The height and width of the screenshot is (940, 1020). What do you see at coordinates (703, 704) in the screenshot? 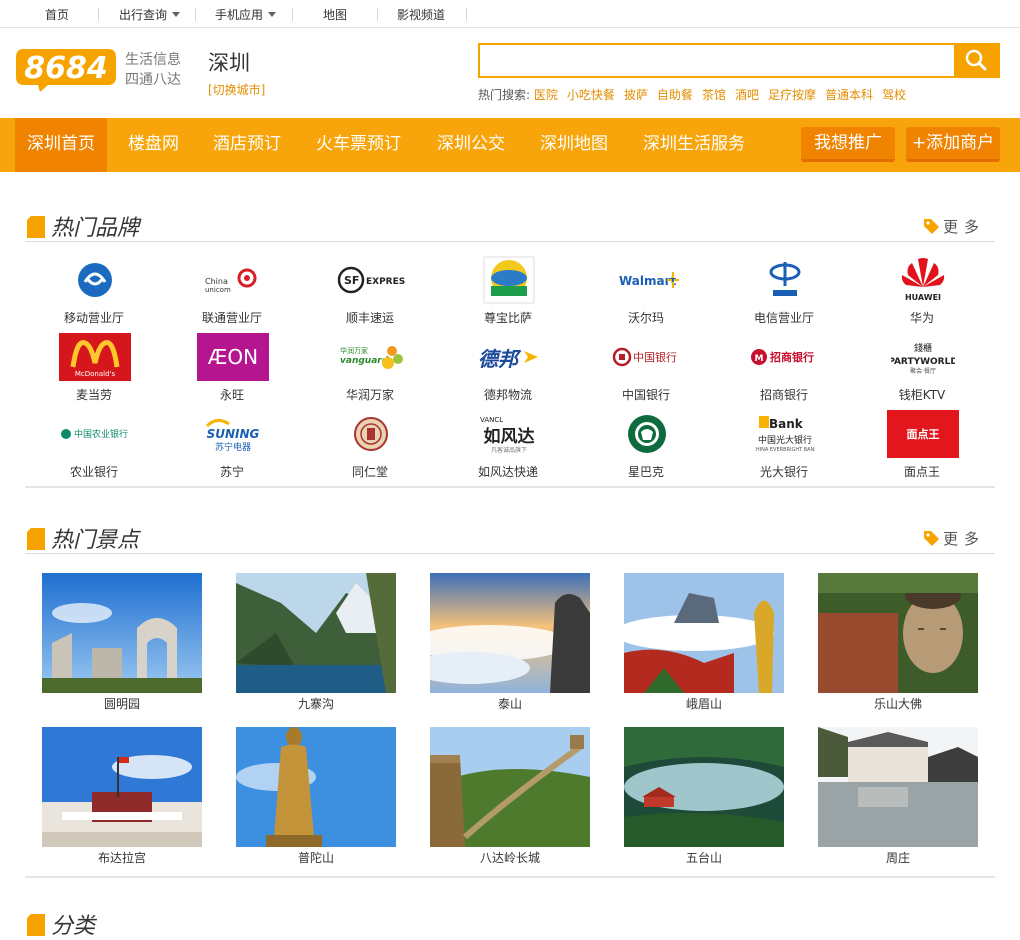
I see `scenic-name: 峨眉山` at bounding box center [703, 704].